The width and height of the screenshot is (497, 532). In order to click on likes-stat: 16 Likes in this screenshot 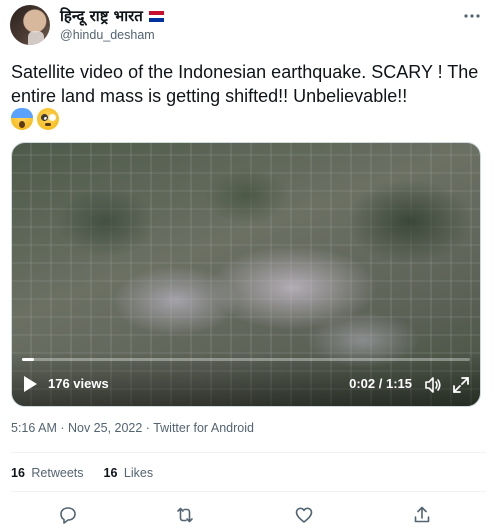, I will do `click(129, 473)`.